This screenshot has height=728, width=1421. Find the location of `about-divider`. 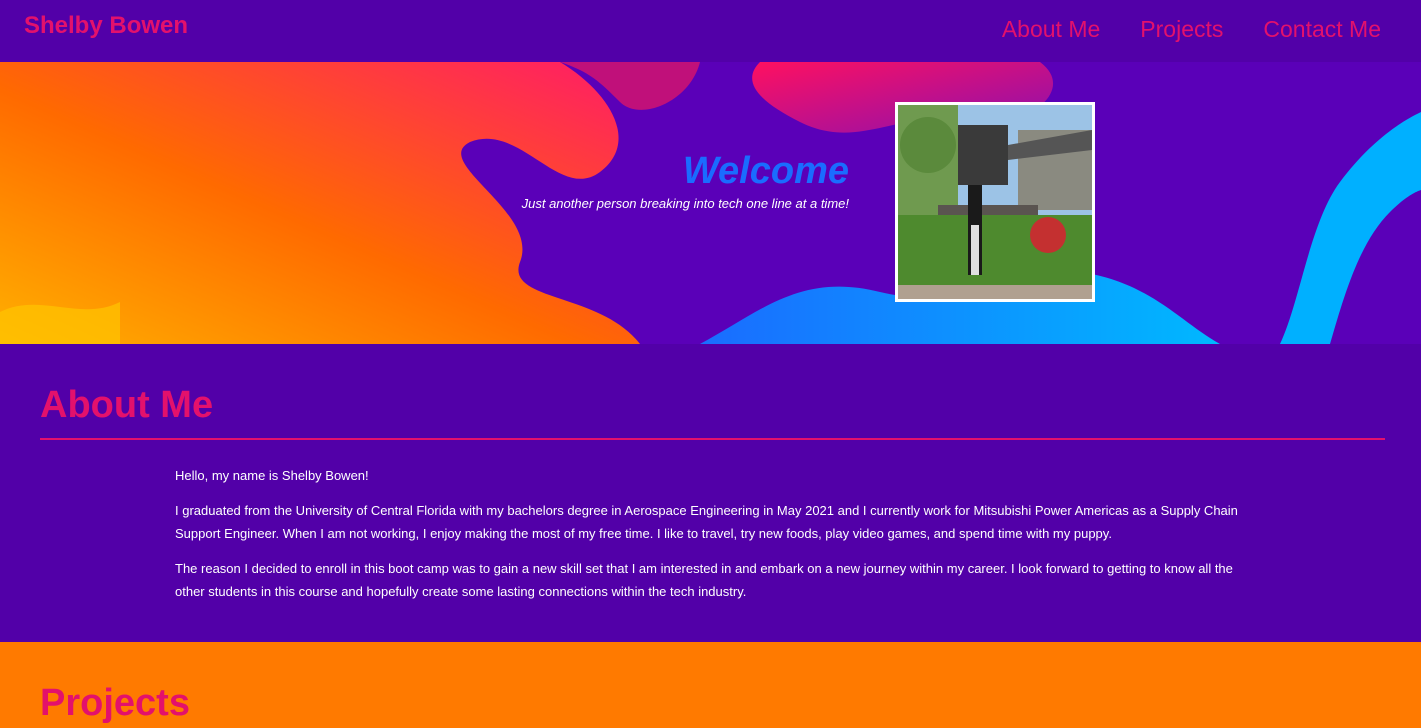

about-divider is located at coordinates (712, 439).